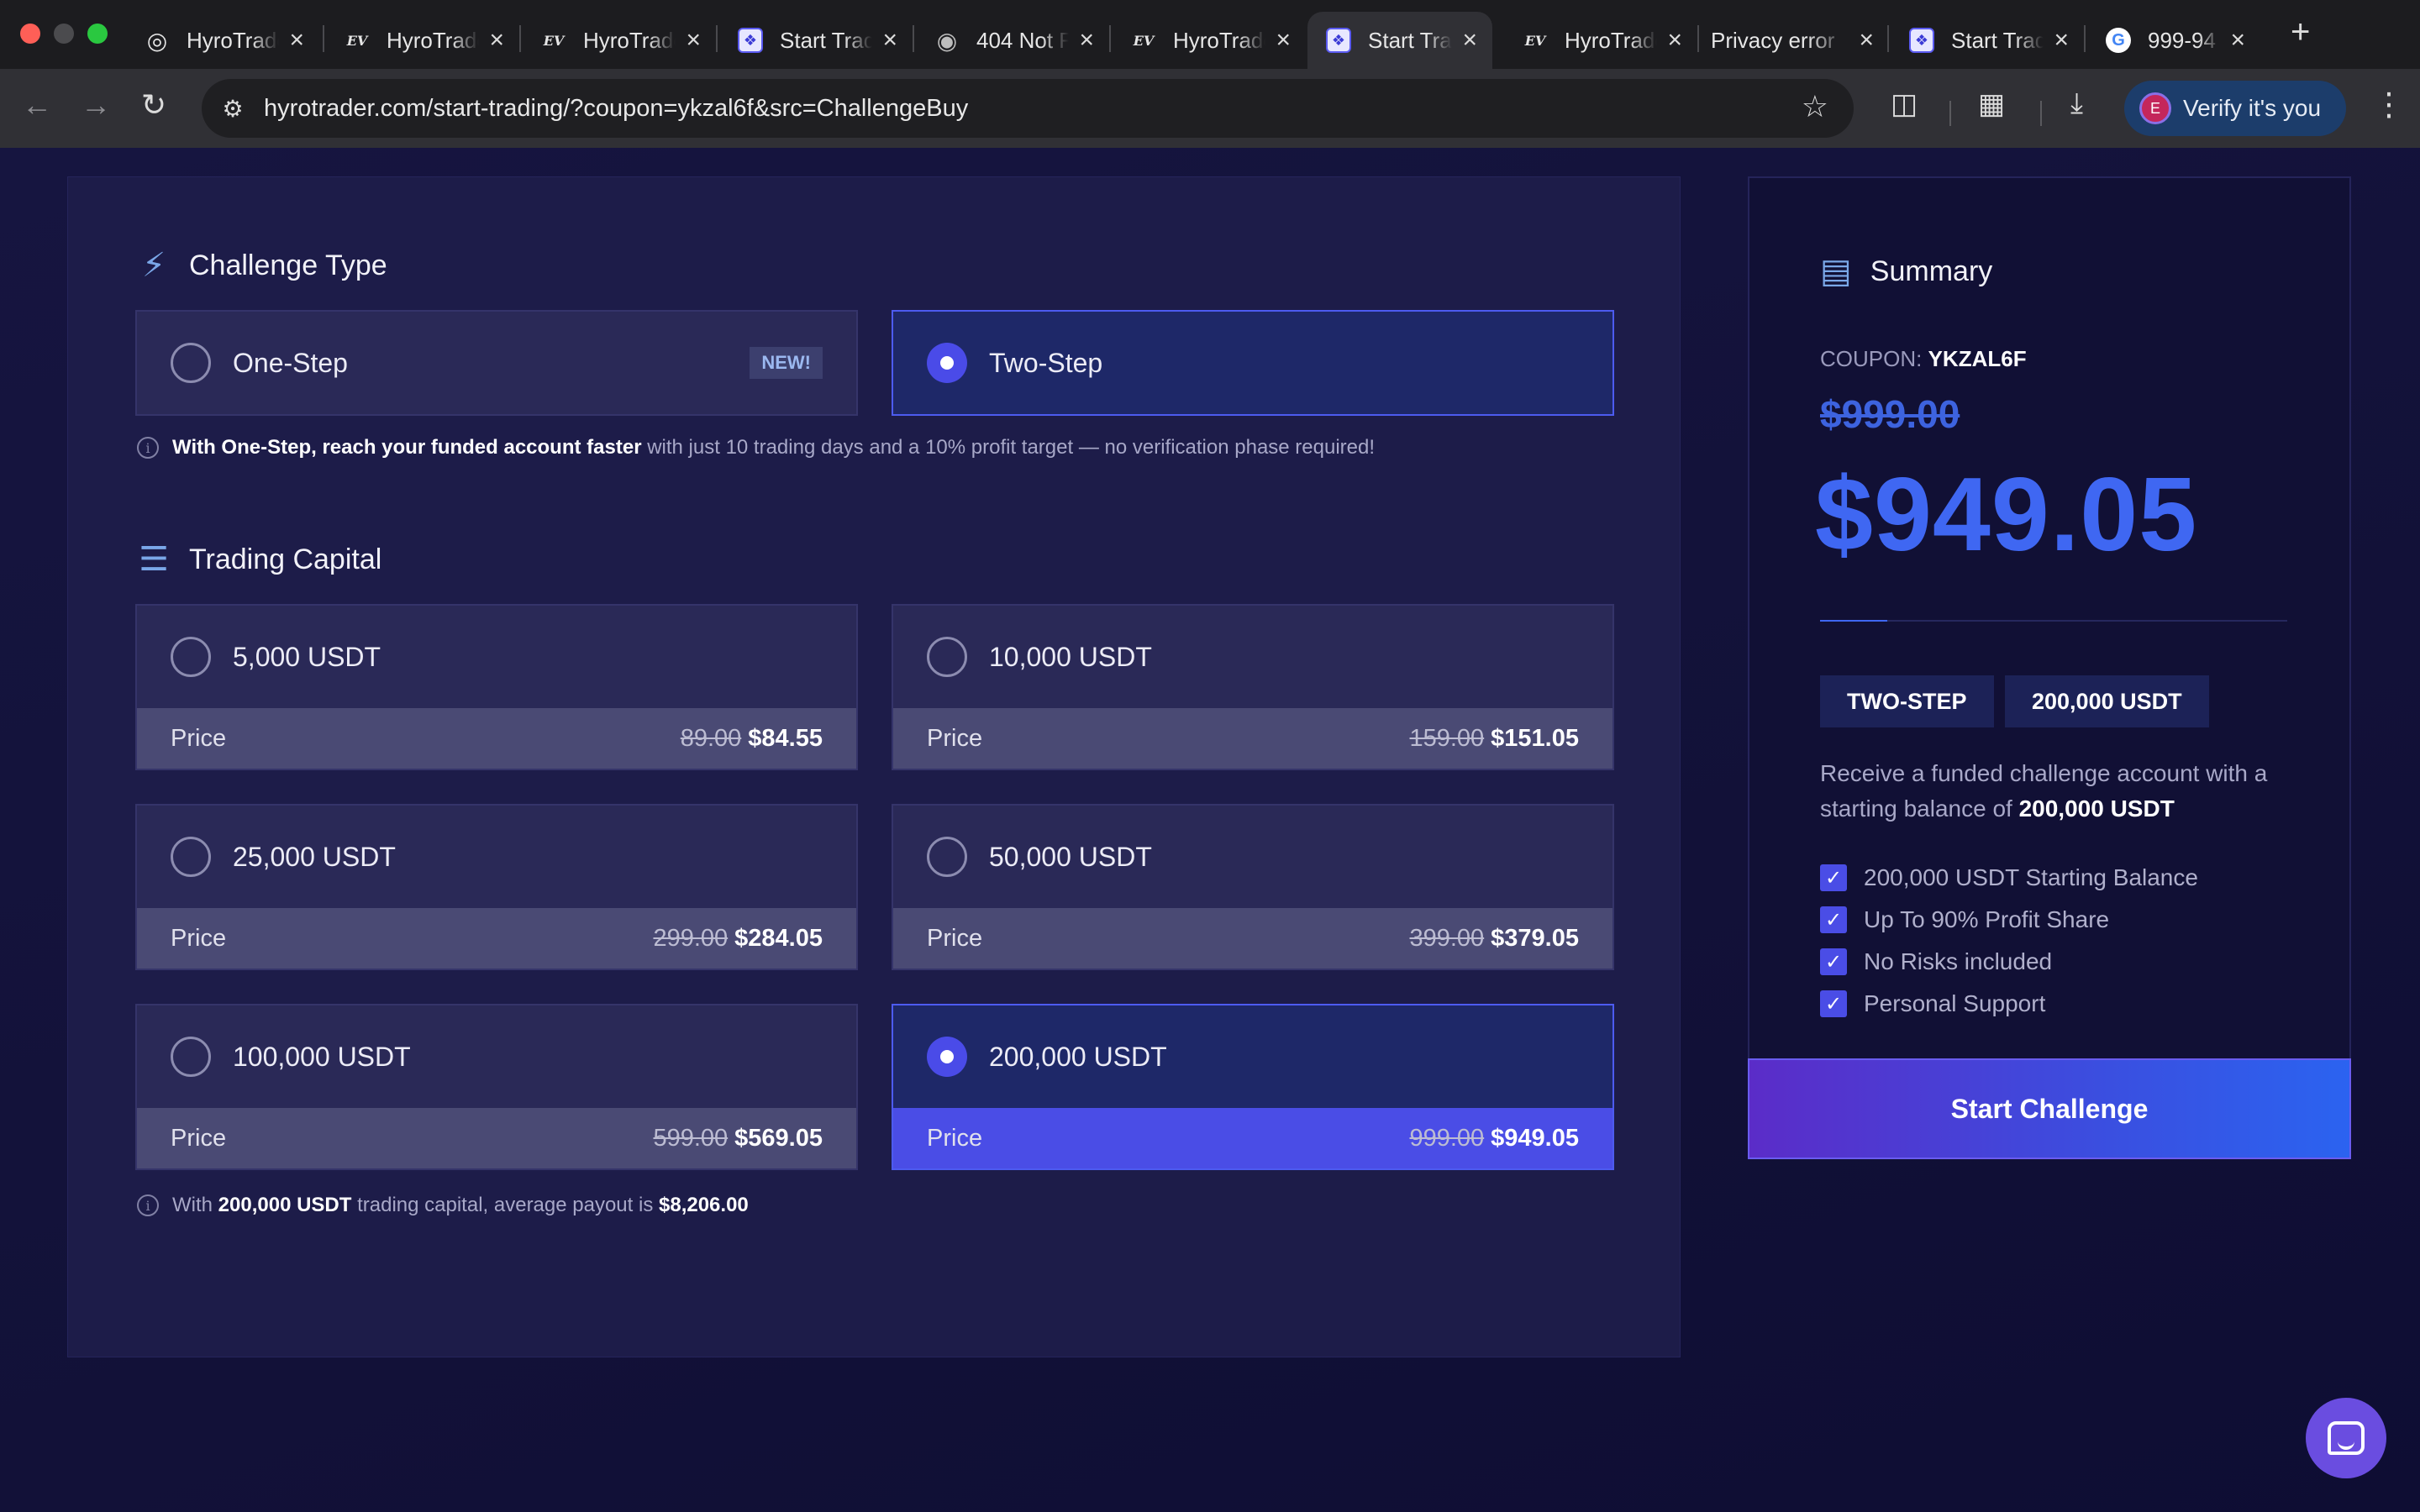 This screenshot has height=1512, width=2420. What do you see at coordinates (2300, 32) in the screenshot?
I see `new-tab-button: +` at bounding box center [2300, 32].